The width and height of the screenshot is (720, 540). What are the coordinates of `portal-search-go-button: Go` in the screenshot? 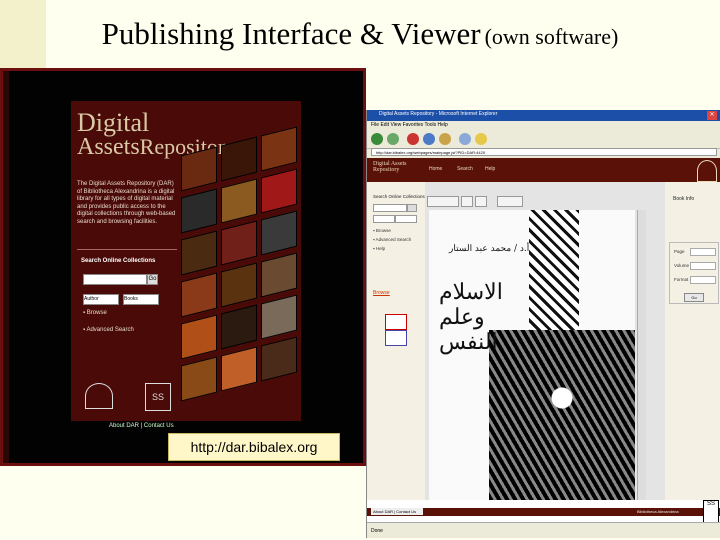 It's located at (152, 279).